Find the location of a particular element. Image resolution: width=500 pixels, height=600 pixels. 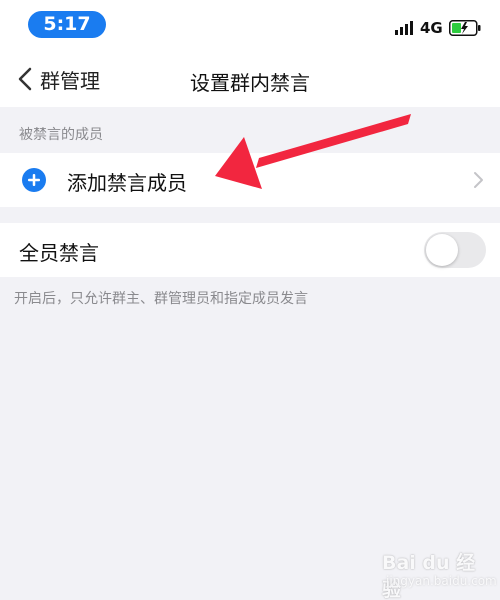

add-muted-member-label: 添加禁言成员 is located at coordinates (127, 183).